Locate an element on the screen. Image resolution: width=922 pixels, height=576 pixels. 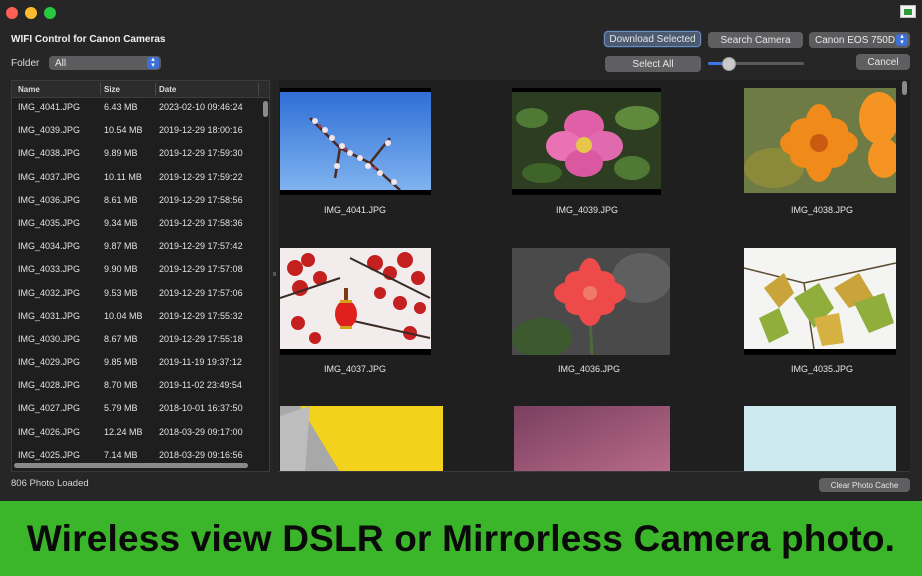
table-row: IMG_4033.JPG 9.90 MB 2019-12-29 17:57:08 is located at coordinates (137, 271).